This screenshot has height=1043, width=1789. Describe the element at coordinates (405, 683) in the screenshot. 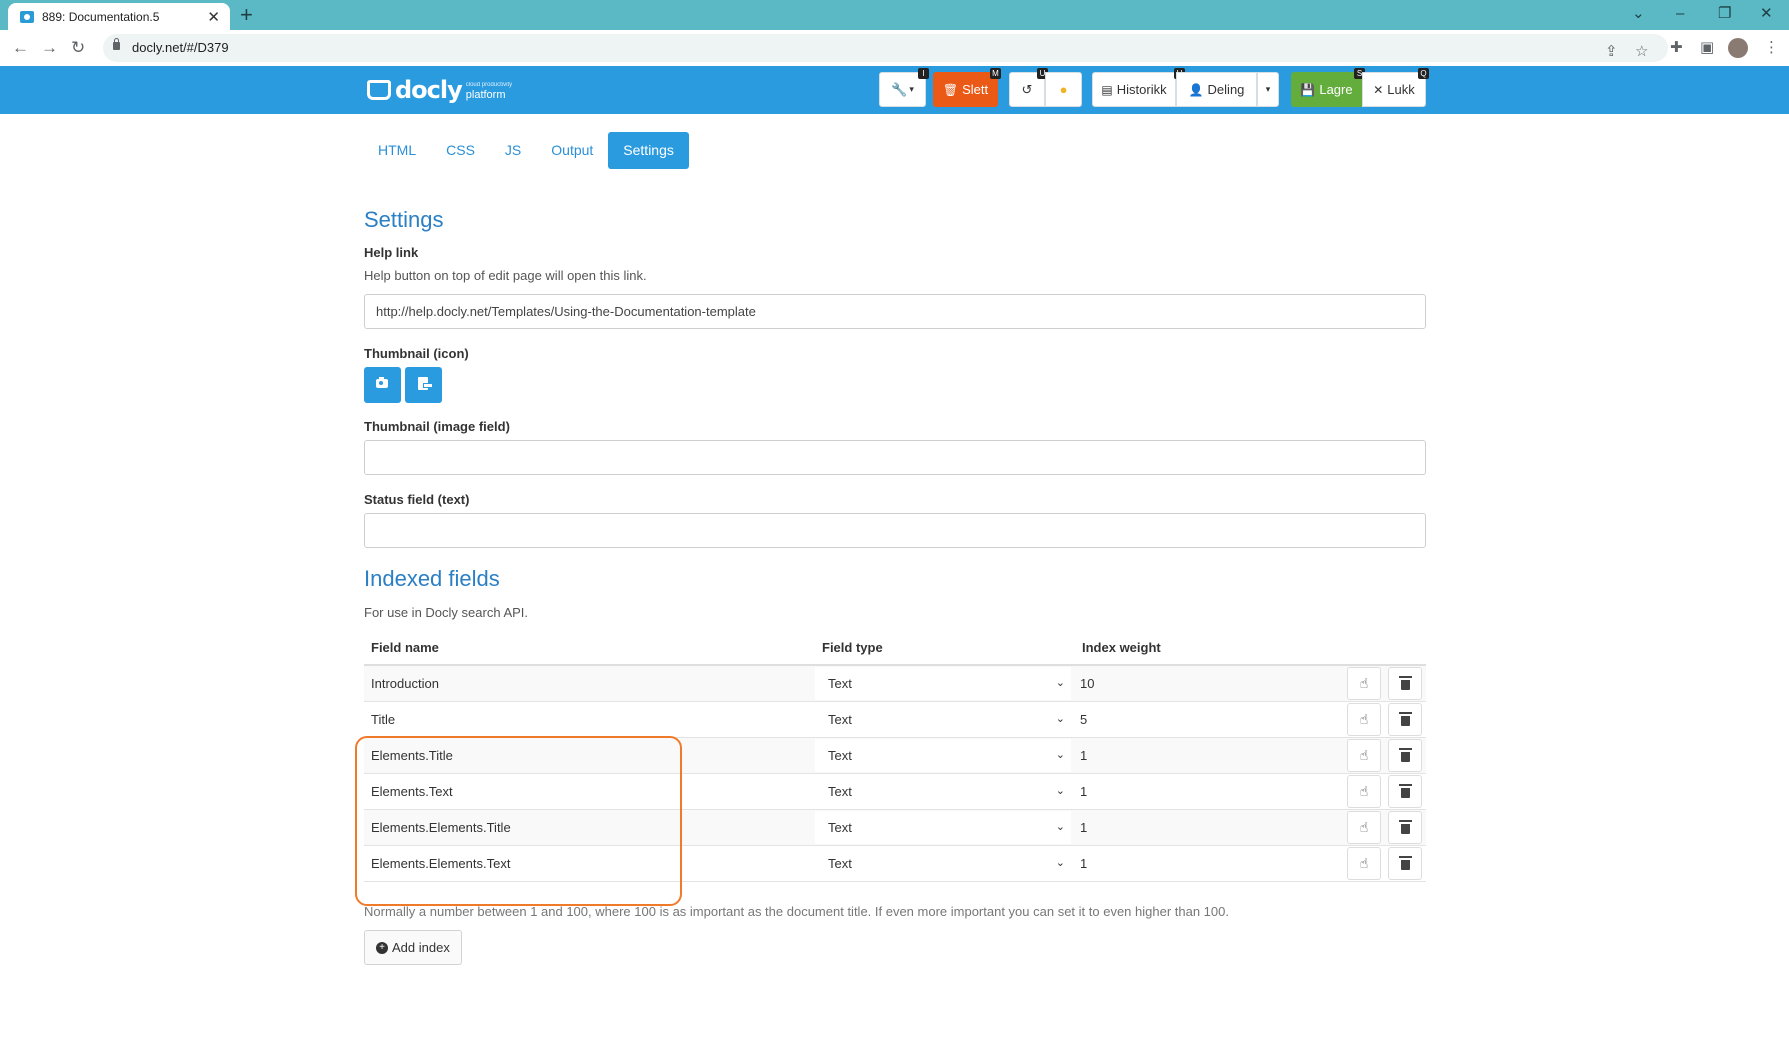

I see `field-name-cell: Introduction` at that location.